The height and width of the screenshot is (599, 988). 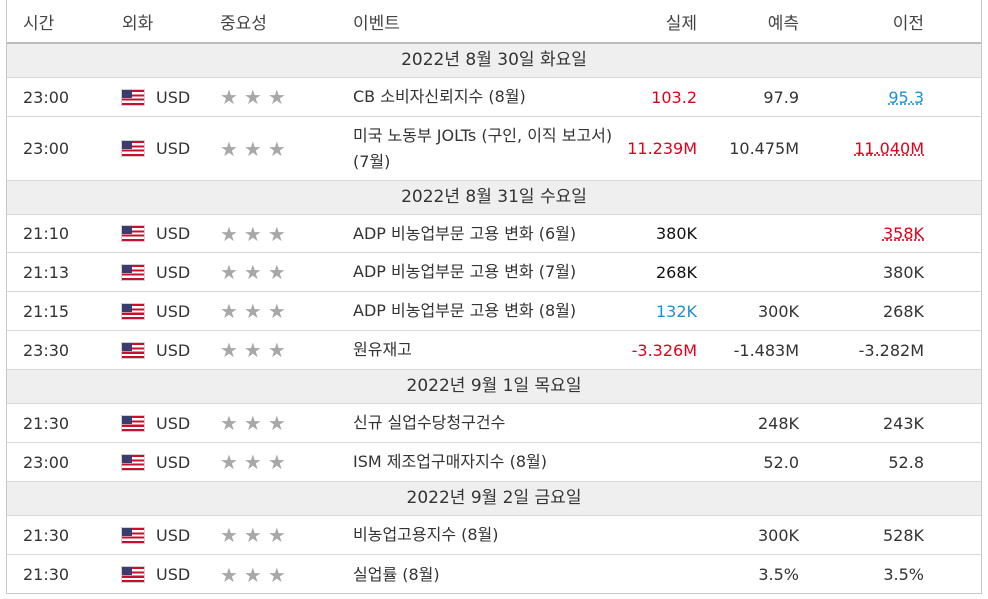 I want to click on event-name: 실업률 (8월), so click(x=484, y=574).